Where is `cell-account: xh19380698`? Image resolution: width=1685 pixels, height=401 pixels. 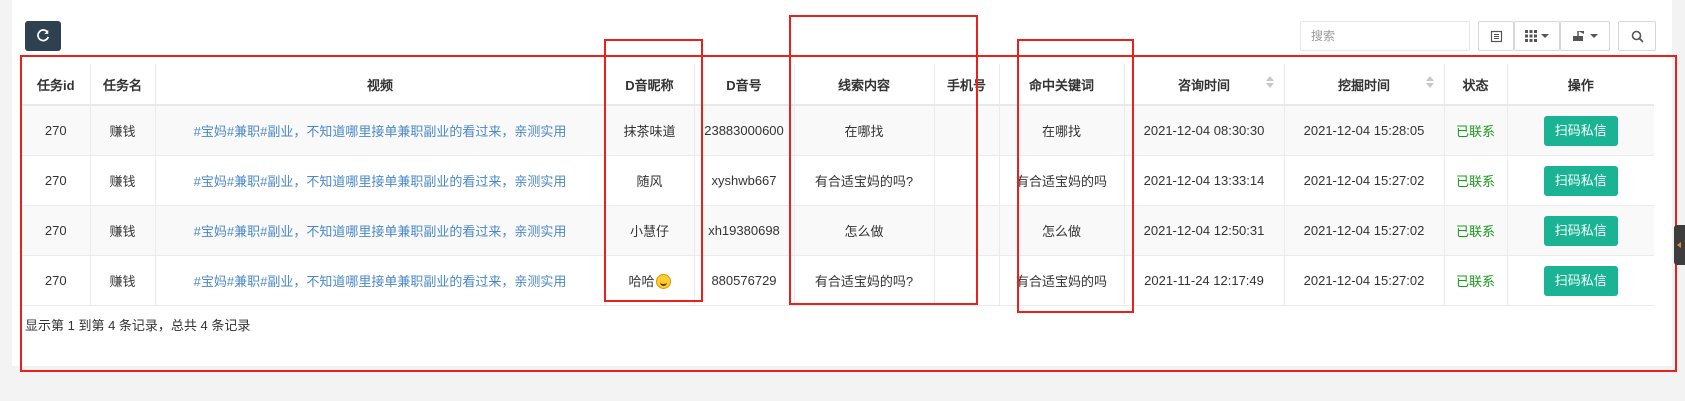
cell-account: xh19380698 is located at coordinates (744, 230).